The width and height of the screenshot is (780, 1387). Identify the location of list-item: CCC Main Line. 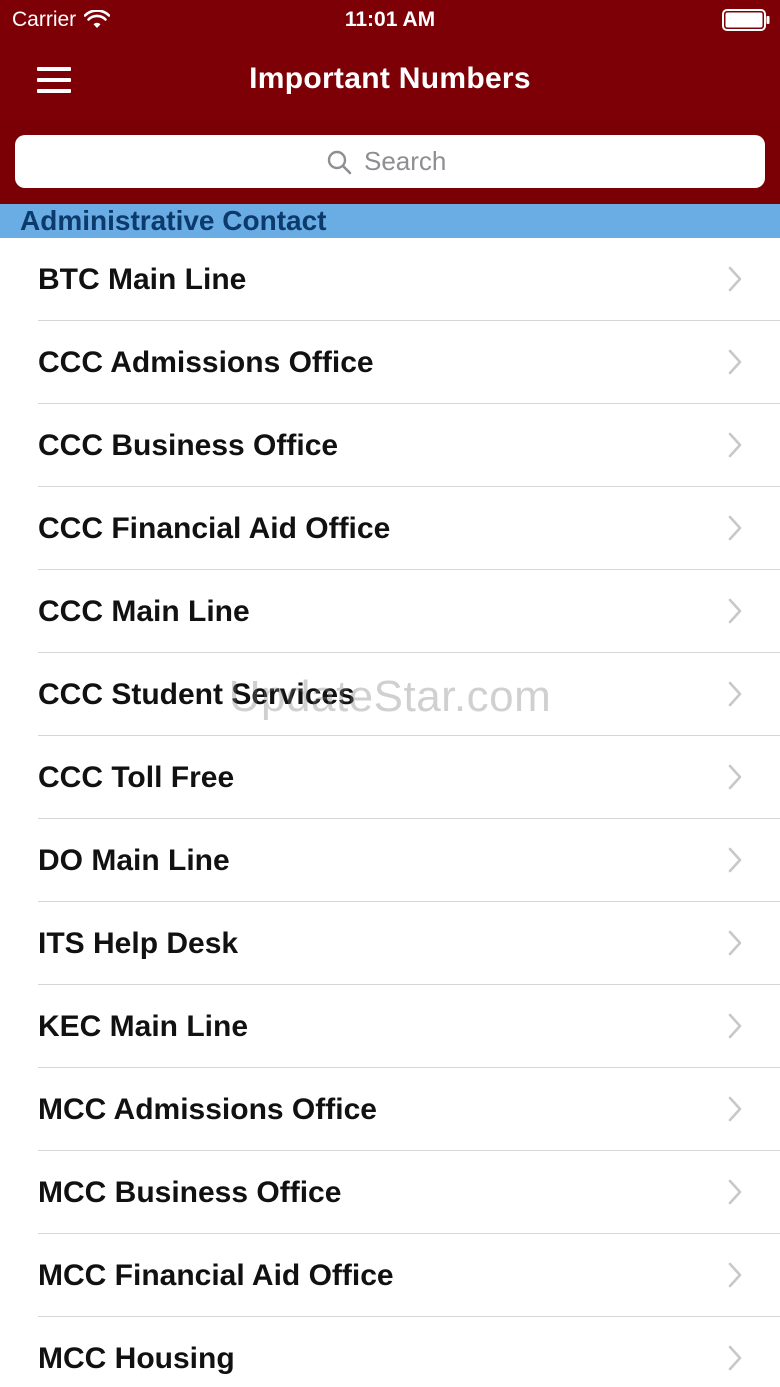
(390, 611).